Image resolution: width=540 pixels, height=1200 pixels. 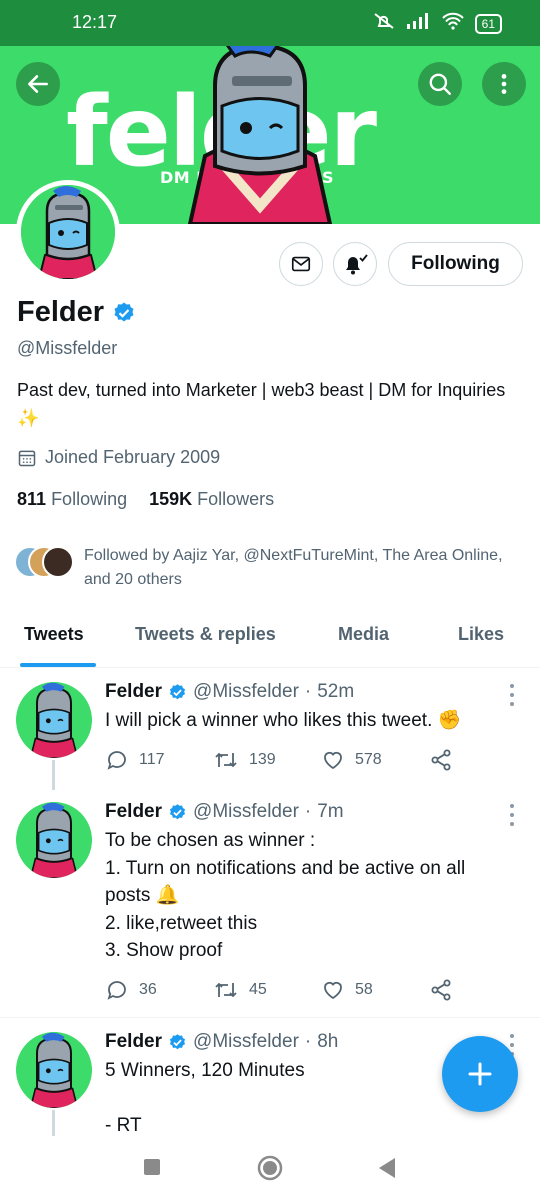 What do you see at coordinates (363, 634) in the screenshot?
I see `tab-media: Media` at bounding box center [363, 634].